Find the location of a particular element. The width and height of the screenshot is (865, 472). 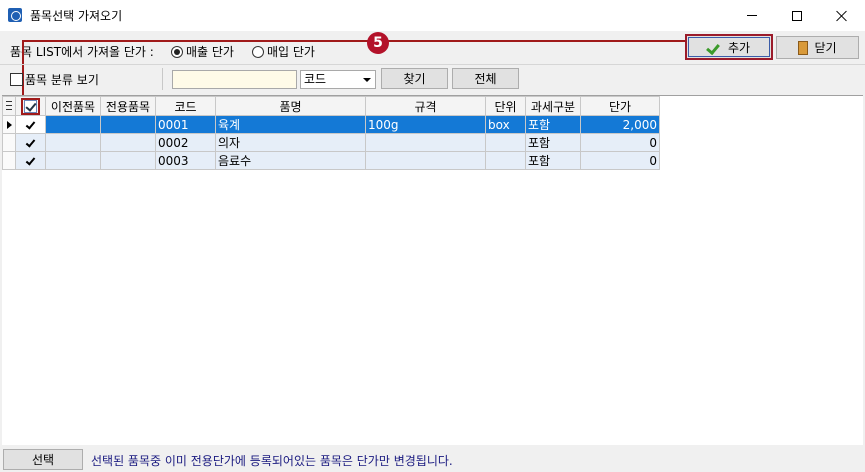

find-button: 찾기 is located at coordinates (414, 78).